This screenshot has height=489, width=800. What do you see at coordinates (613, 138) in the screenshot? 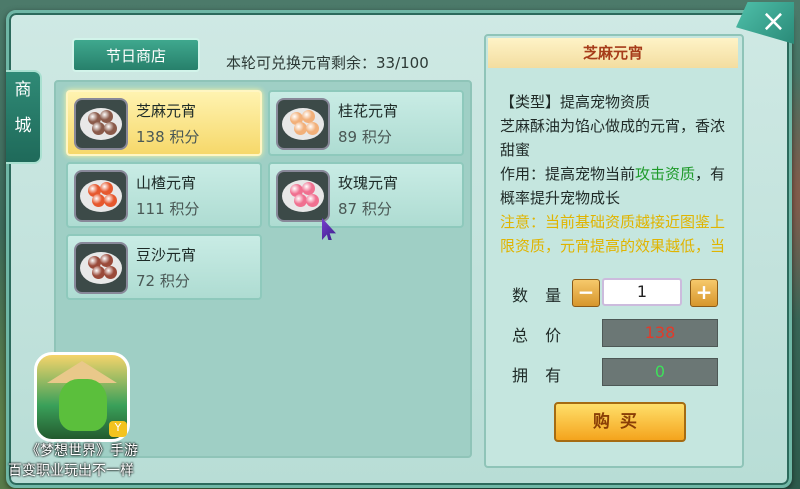
I see `desc-flavor: 芝麻酥油为馅心做成的元宵，香浓甜蜜` at bounding box center [613, 138].